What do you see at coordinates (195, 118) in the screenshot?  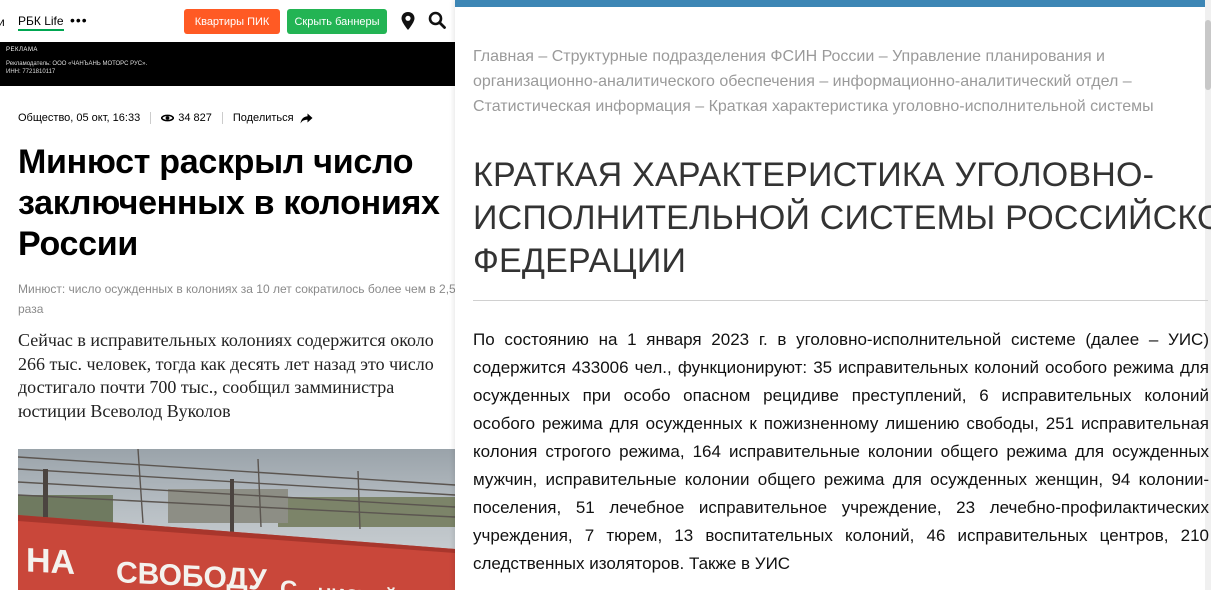 I see `views-count: 34 827` at bounding box center [195, 118].